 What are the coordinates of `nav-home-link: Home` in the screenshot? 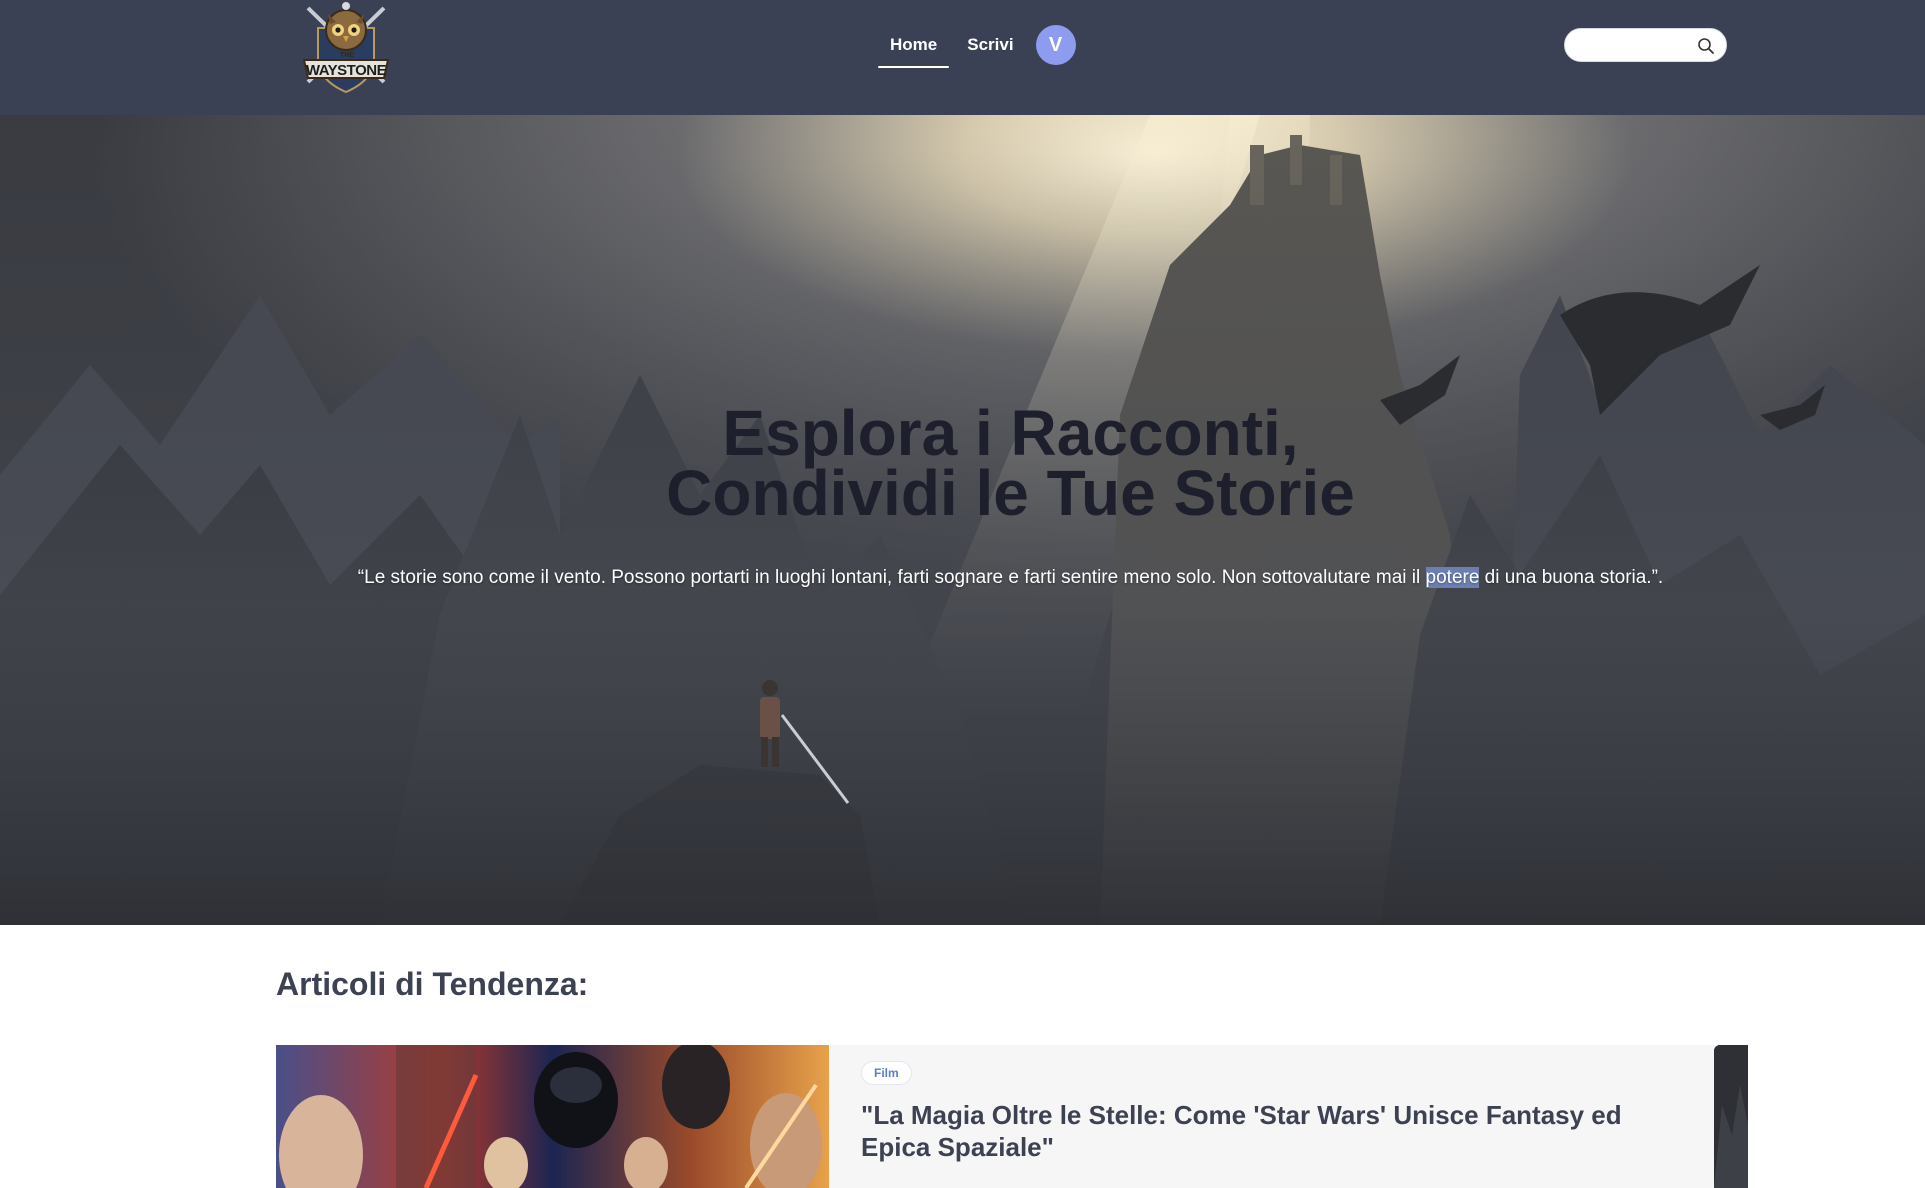 It's located at (914, 47).